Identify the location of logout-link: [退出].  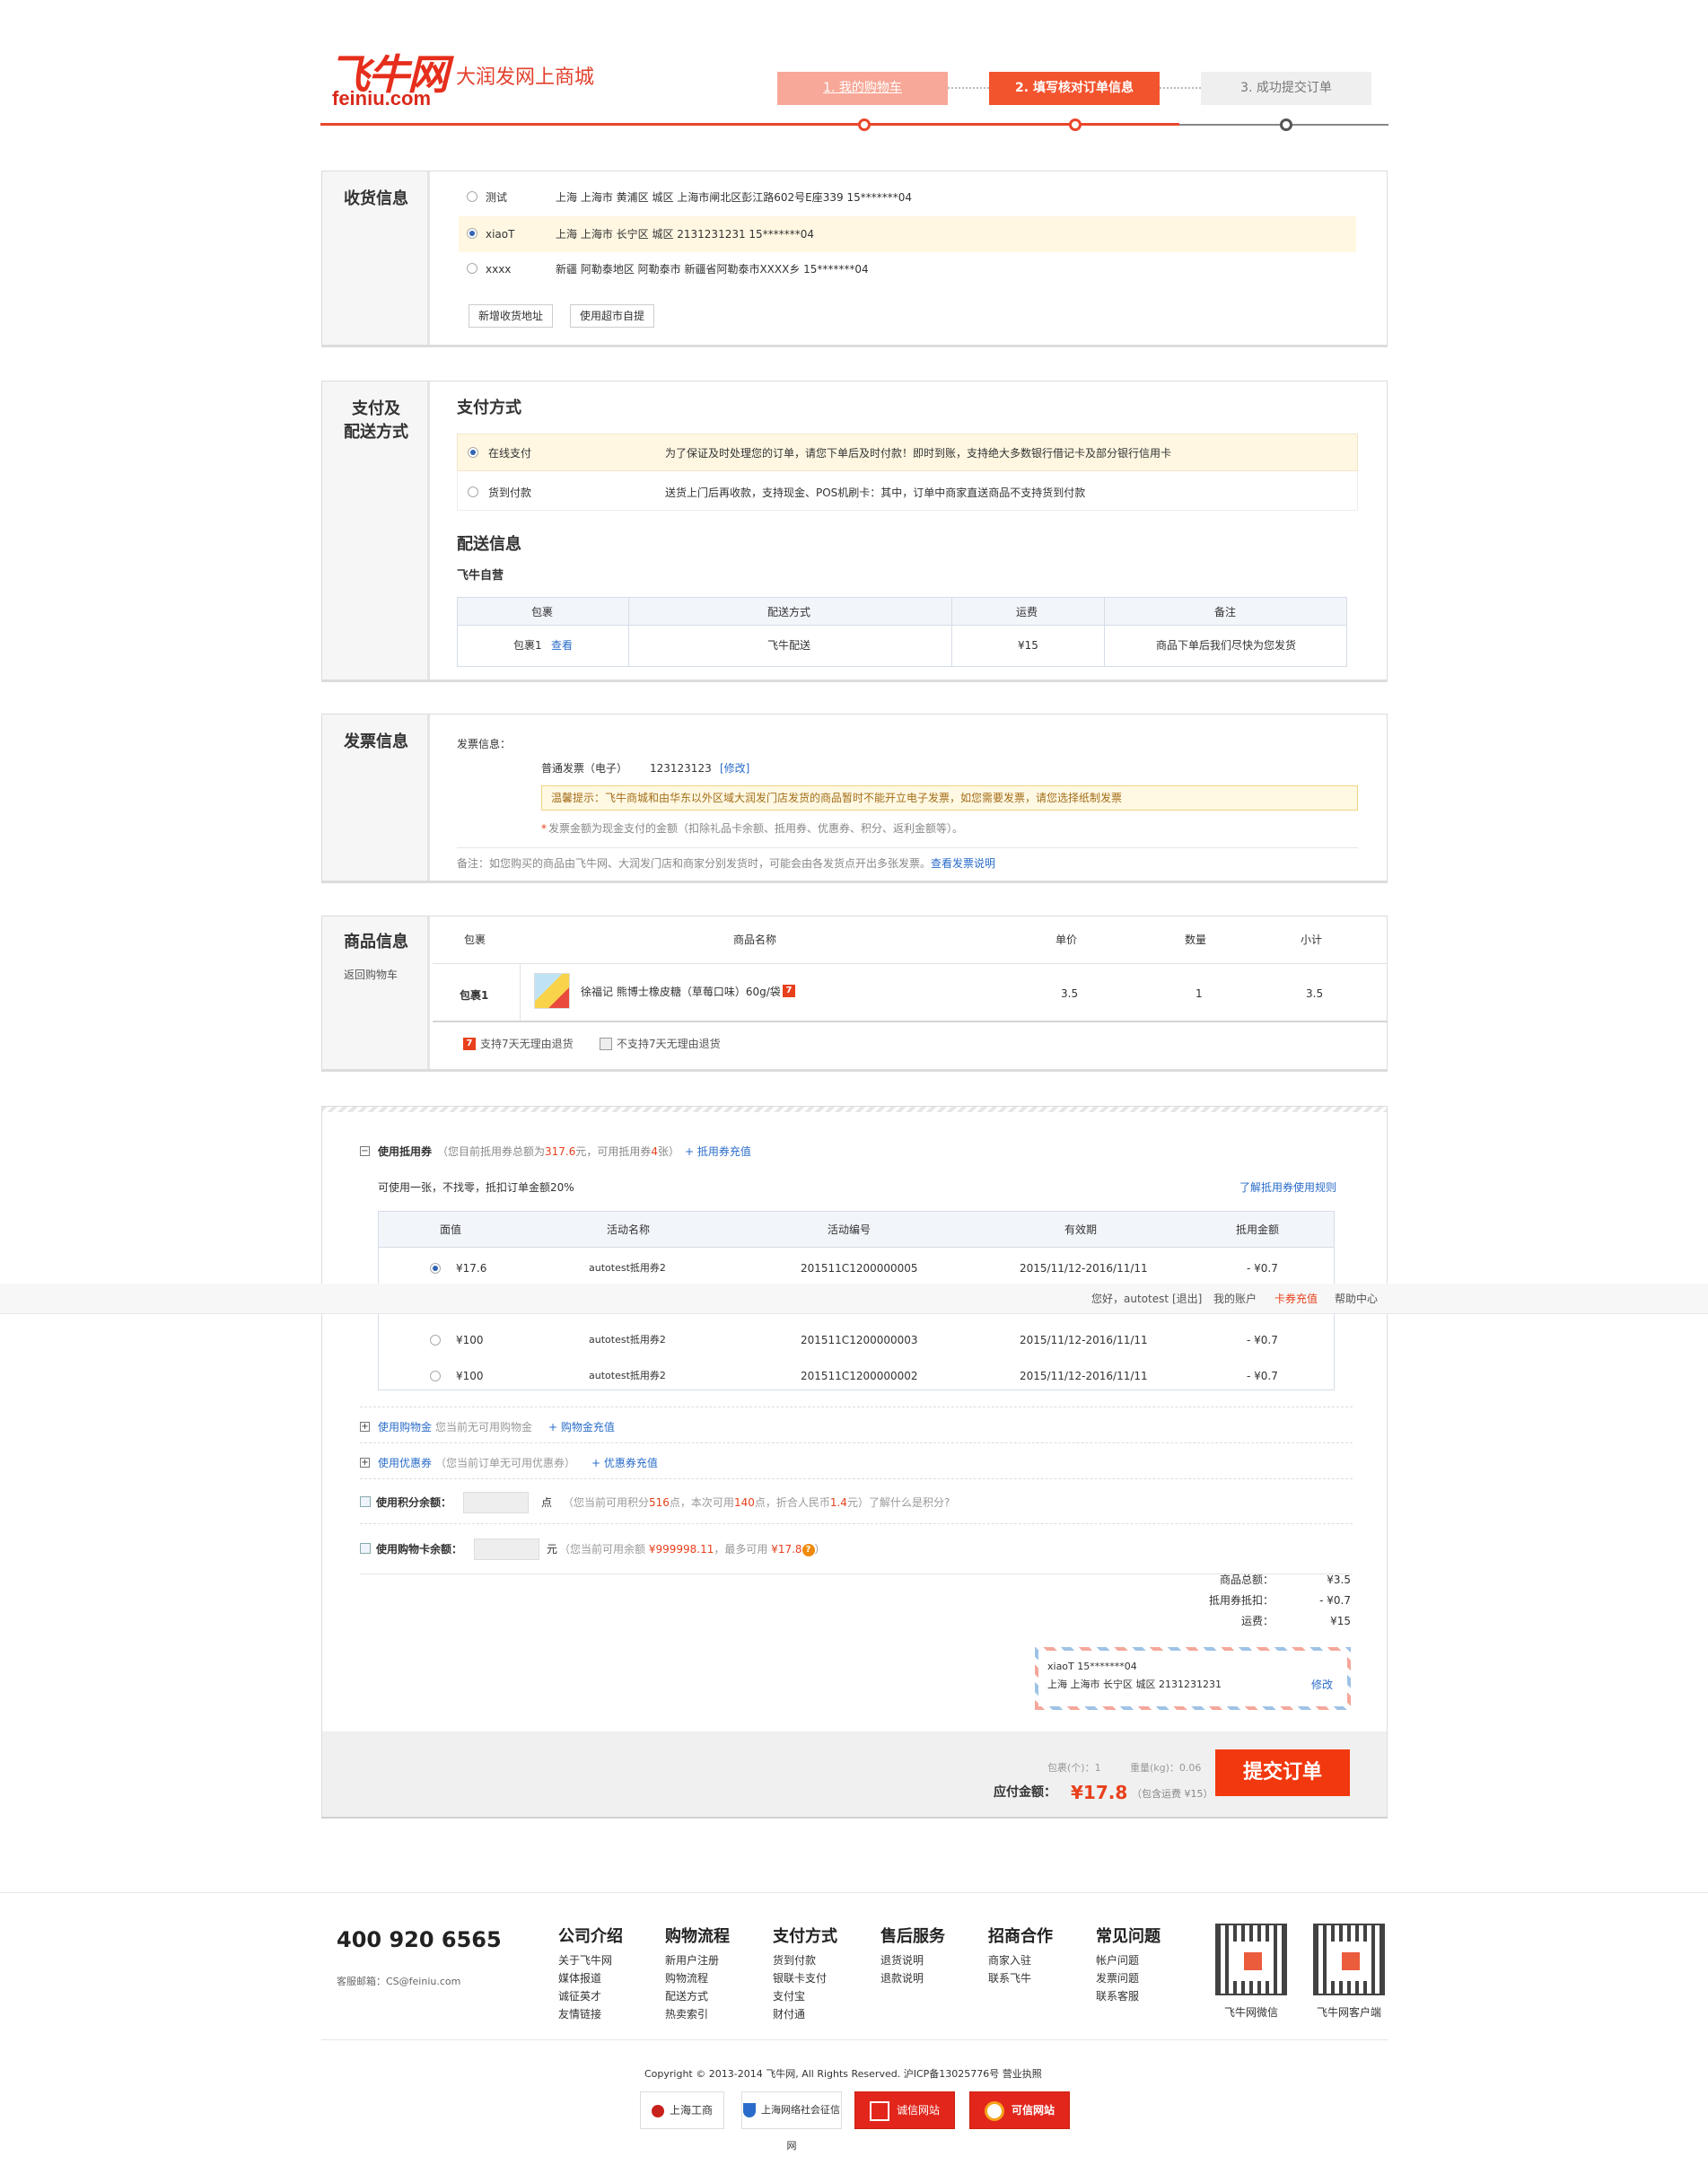
(1187, 1299).